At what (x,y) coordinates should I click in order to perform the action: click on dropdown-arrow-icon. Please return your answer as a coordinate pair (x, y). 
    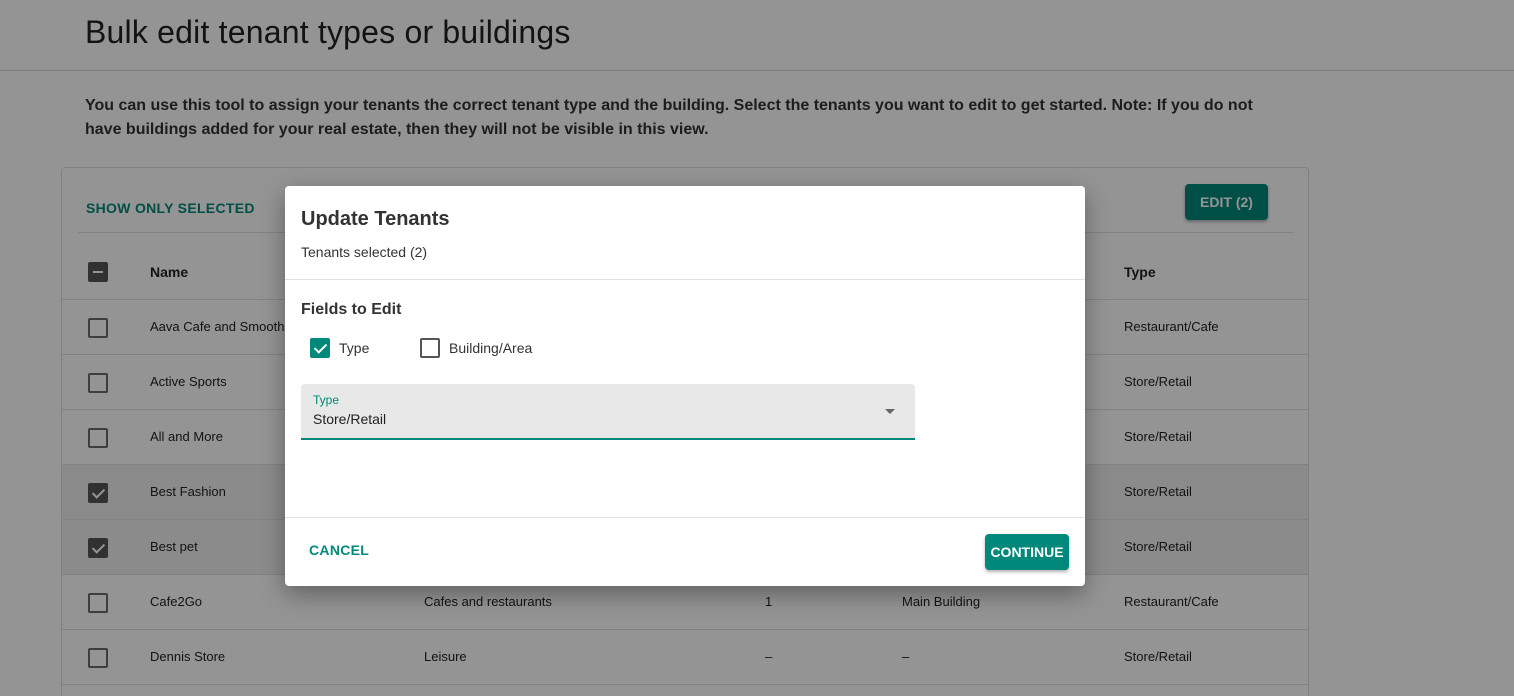
    Looking at the image, I should click on (890, 411).